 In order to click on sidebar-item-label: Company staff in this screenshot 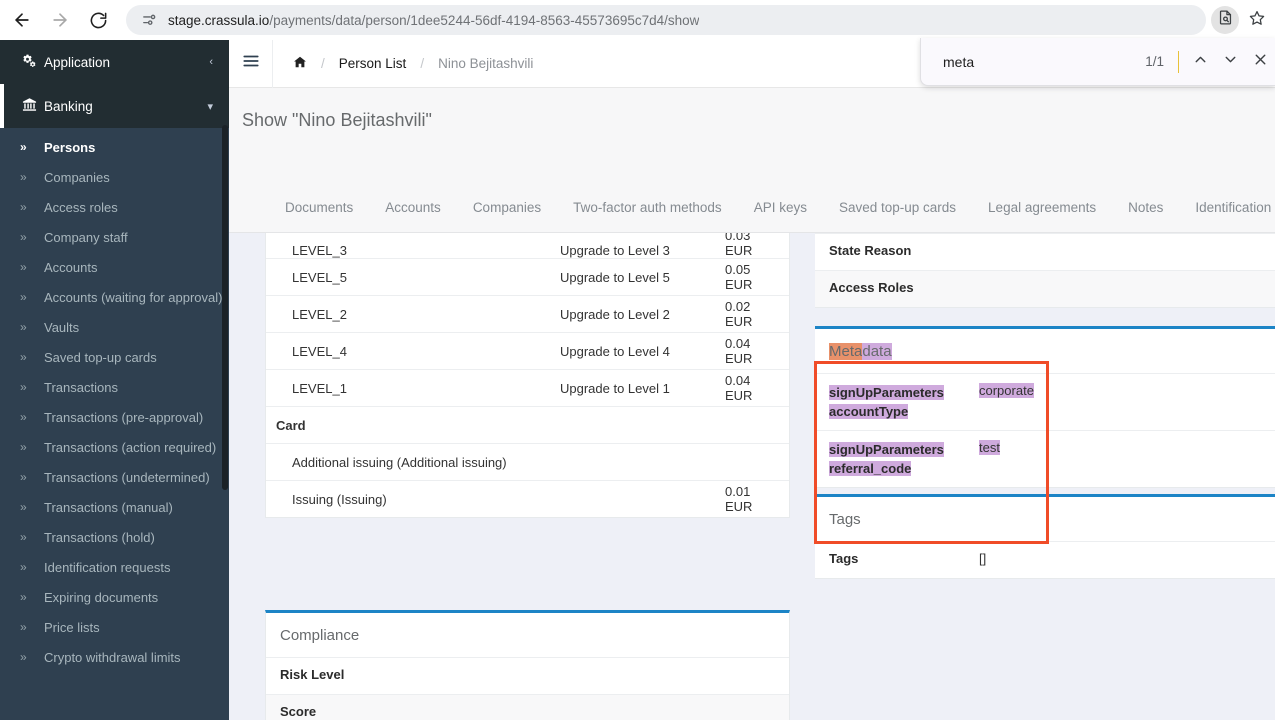, I will do `click(86, 237)`.